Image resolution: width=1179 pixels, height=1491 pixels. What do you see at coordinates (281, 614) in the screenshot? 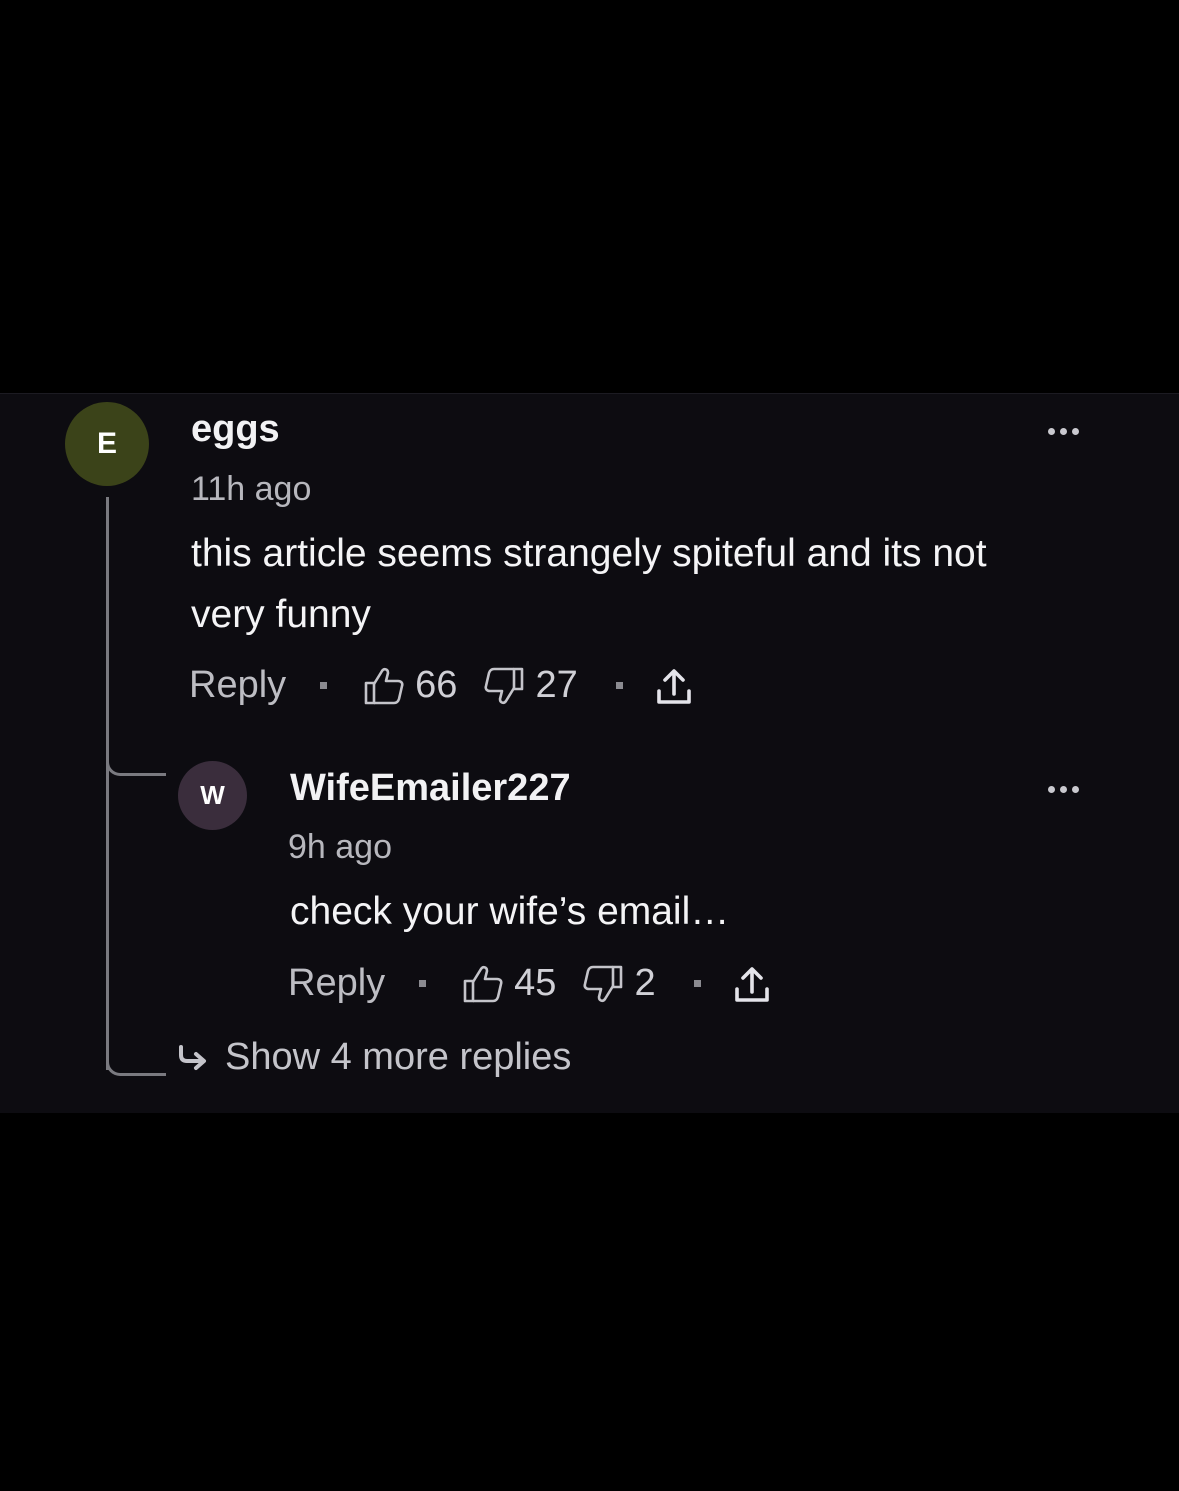
I see `comment-body-line: very funny` at bounding box center [281, 614].